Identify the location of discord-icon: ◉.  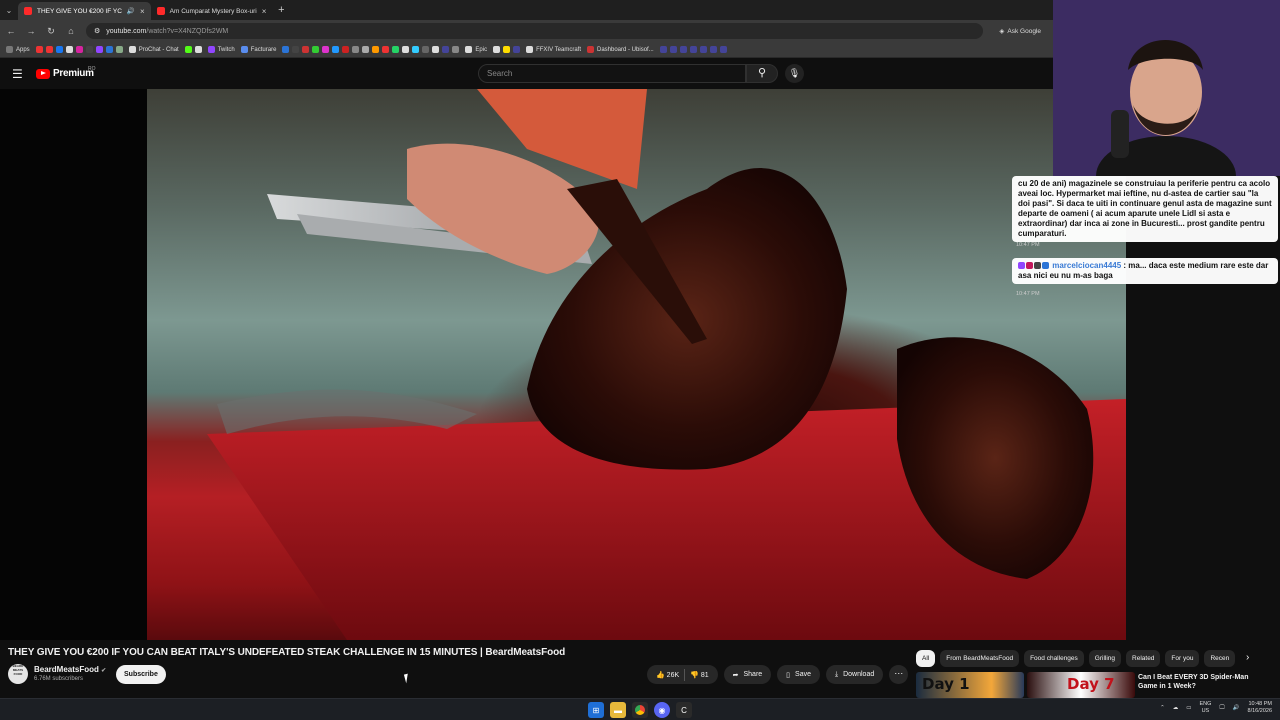
(662, 710).